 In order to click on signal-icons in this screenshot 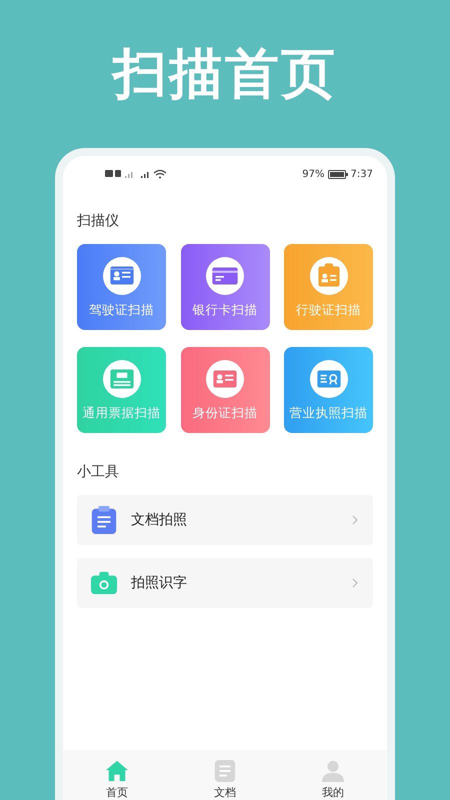, I will do `click(136, 174)`.